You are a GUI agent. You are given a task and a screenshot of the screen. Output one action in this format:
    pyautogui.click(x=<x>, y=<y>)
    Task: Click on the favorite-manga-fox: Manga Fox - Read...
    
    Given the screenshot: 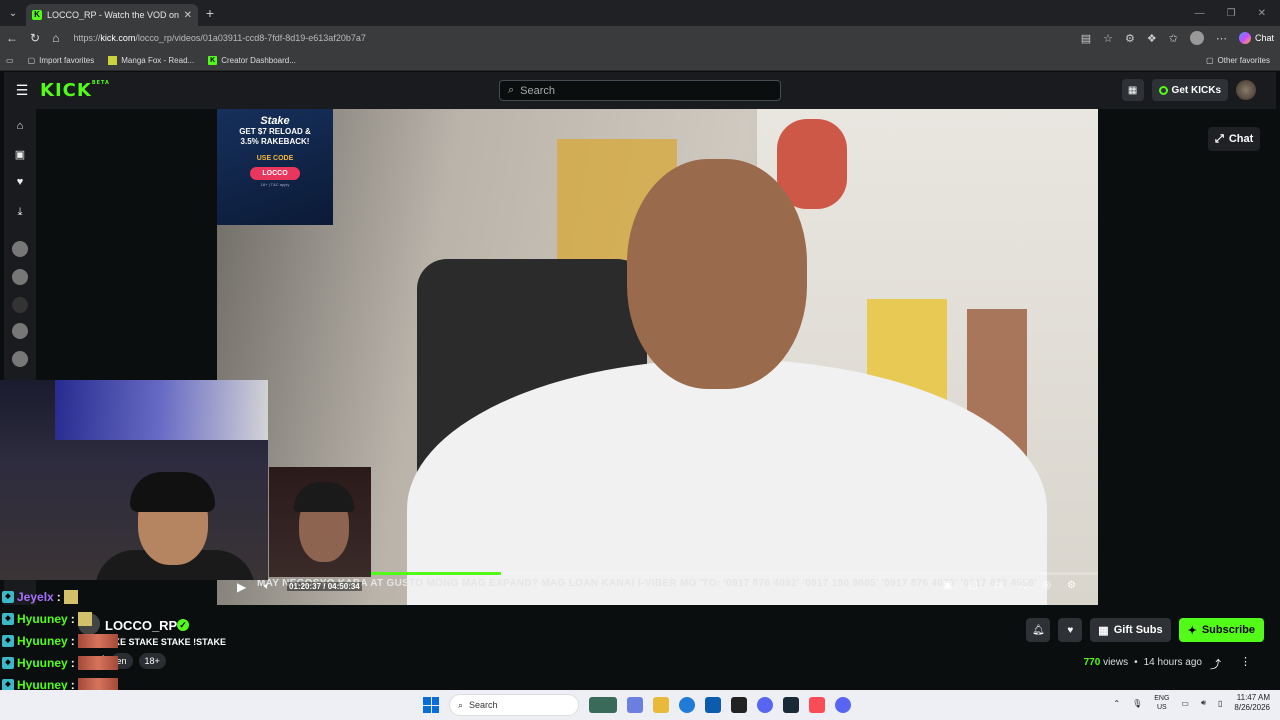 What is the action you would take?
    pyautogui.click(x=151, y=60)
    